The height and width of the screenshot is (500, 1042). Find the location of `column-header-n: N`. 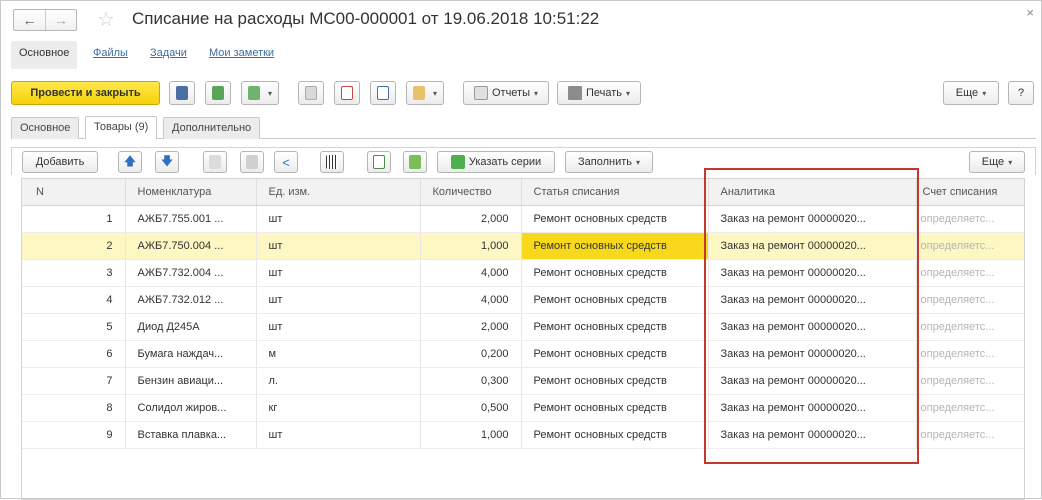

column-header-n: N is located at coordinates (74, 192).